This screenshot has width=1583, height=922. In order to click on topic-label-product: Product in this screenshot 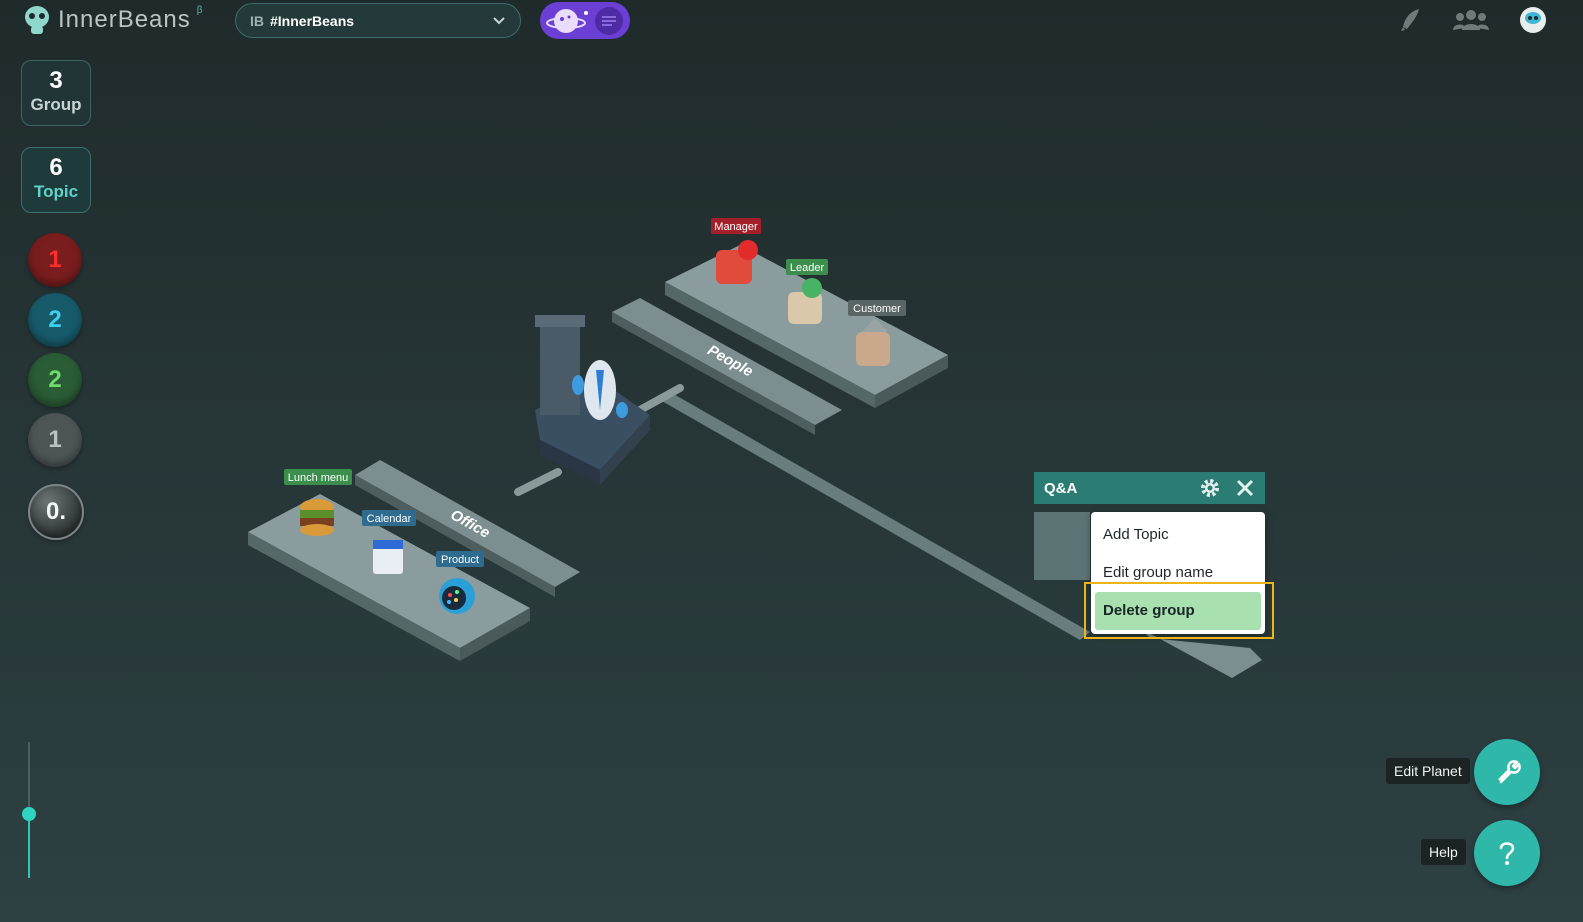, I will do `click(460, 560)`.